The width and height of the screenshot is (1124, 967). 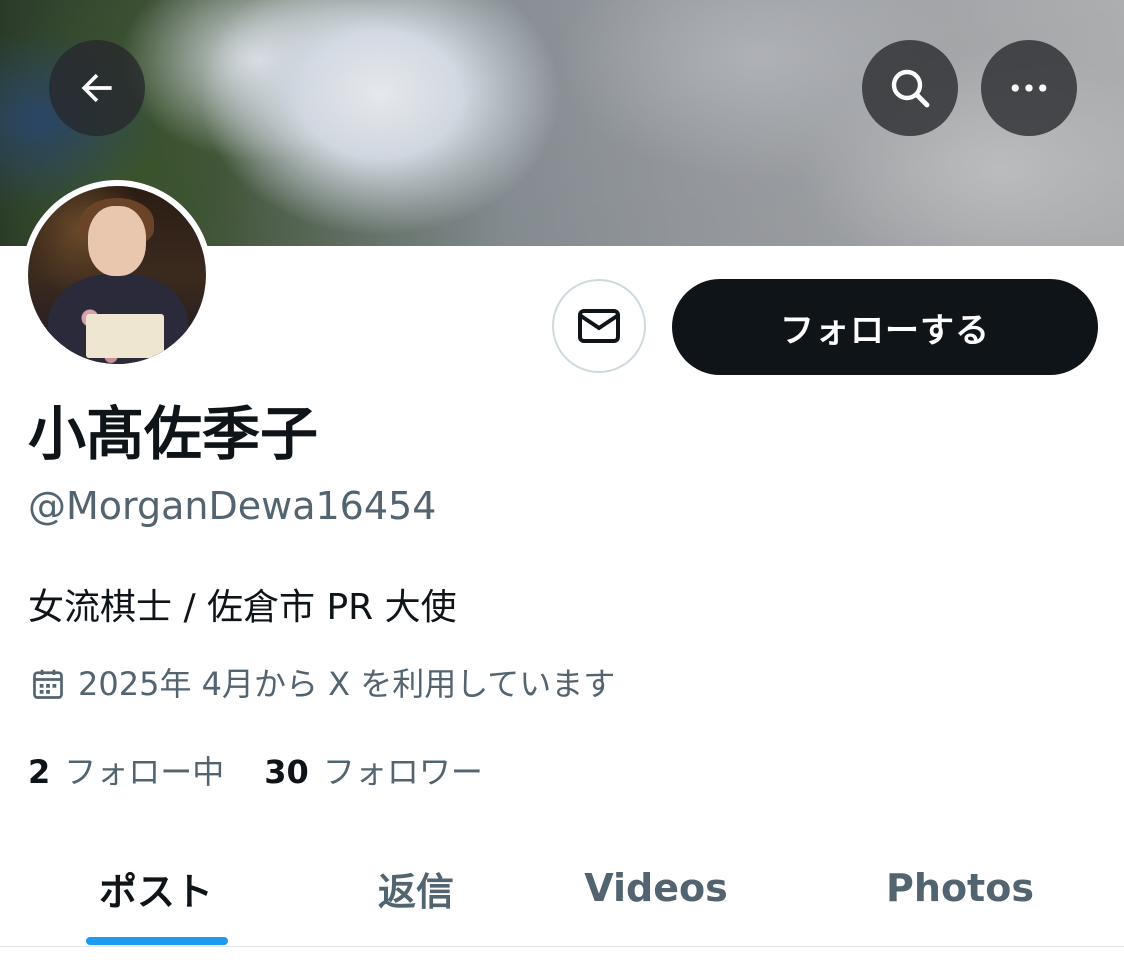 What do you see at coordinates (48, 684) in the screenshot?
I see `calendar-icon` at bounding box center [48, 684].